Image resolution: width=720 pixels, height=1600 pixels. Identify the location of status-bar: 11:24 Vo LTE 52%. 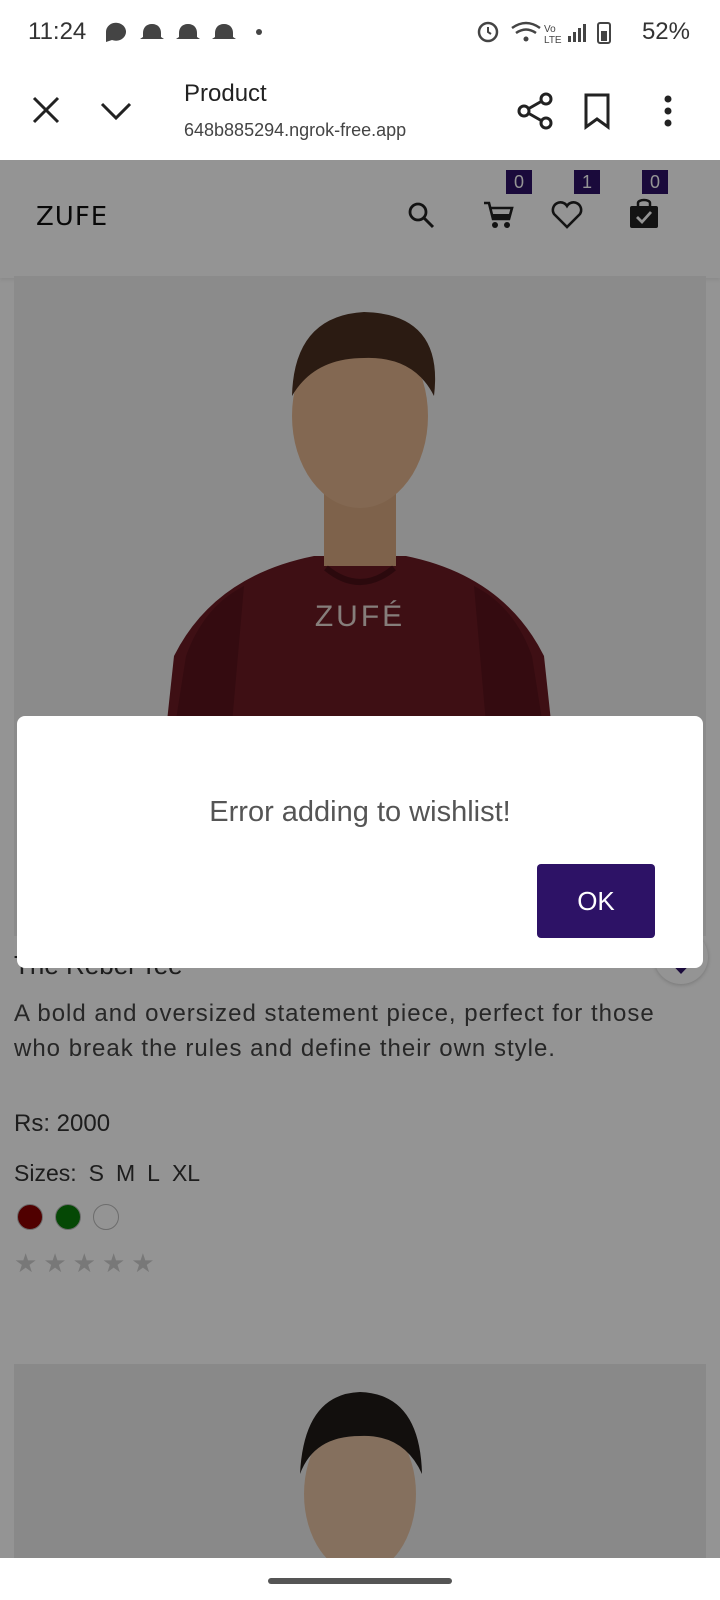
(360, 32).